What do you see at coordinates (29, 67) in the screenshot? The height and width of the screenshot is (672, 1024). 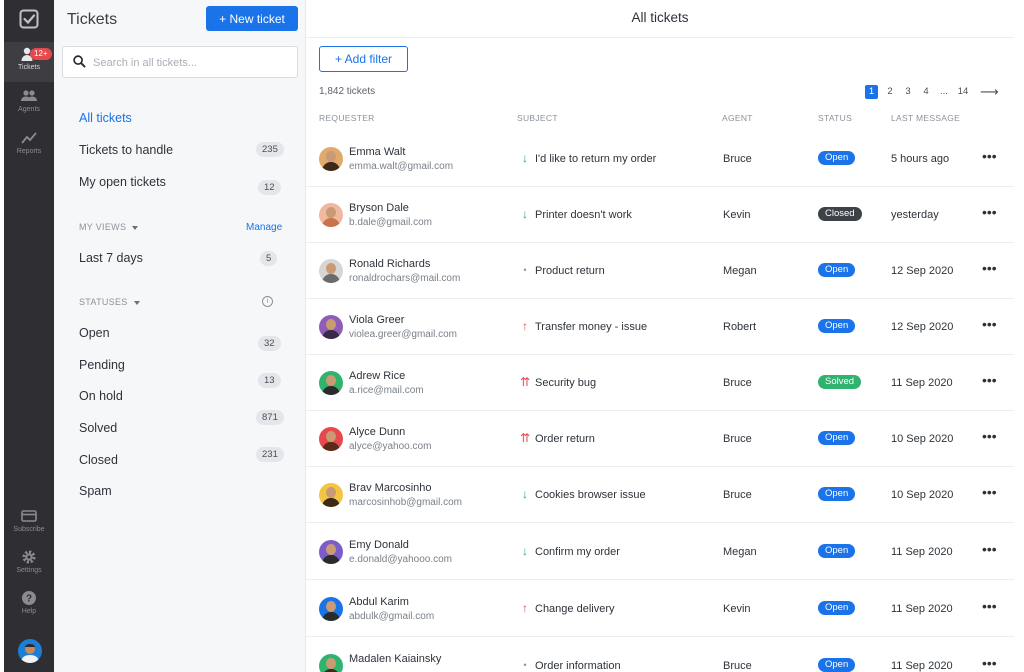 I see `rail-tickets-label: Tickets` at bounding box center [29, 67].